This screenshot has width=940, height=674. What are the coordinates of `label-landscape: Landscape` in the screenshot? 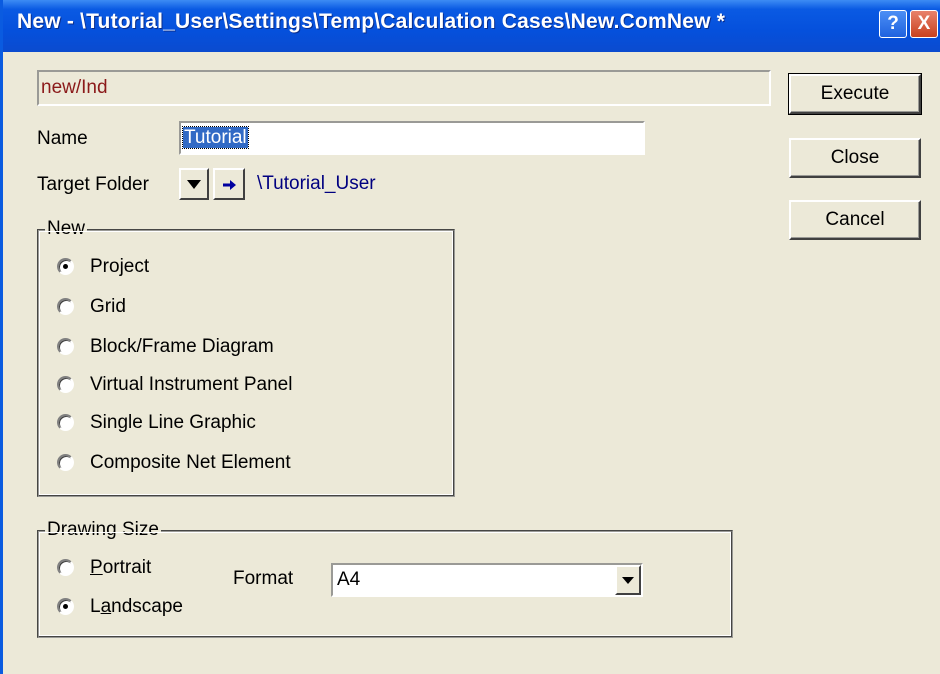 It's located at (136, 607).